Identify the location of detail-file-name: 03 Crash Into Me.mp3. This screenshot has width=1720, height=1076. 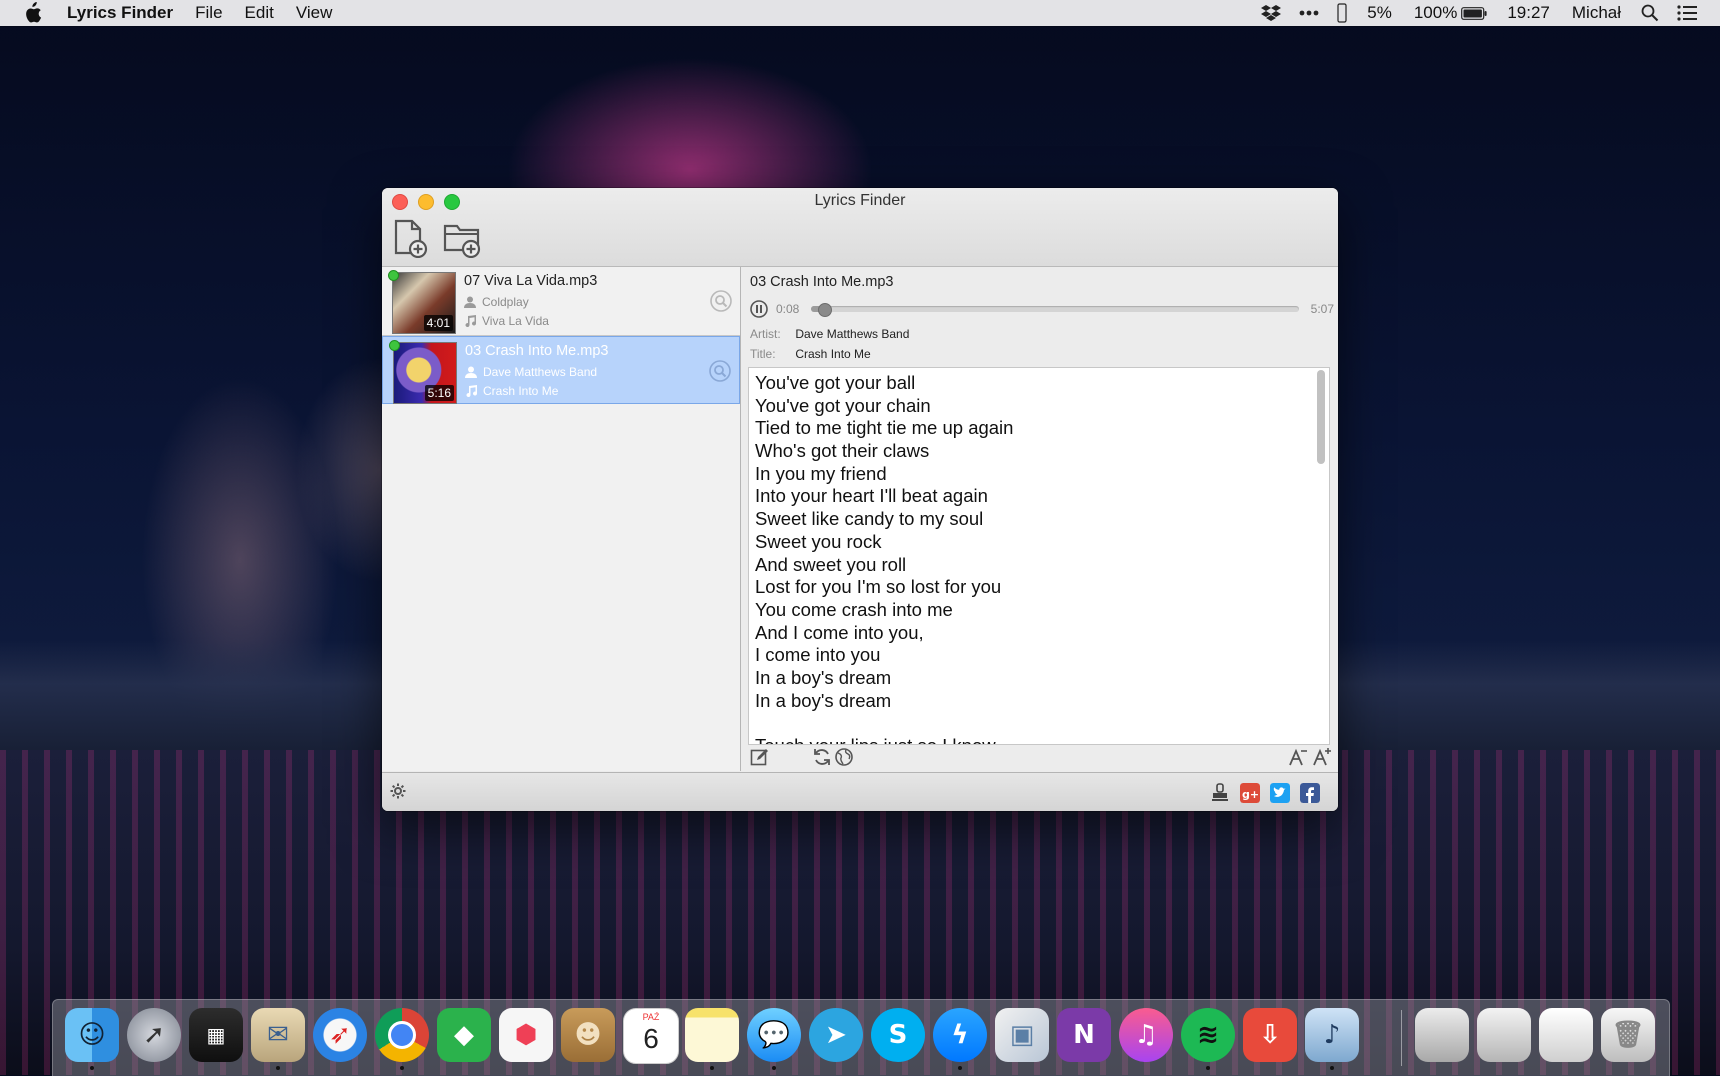
(822, 282).